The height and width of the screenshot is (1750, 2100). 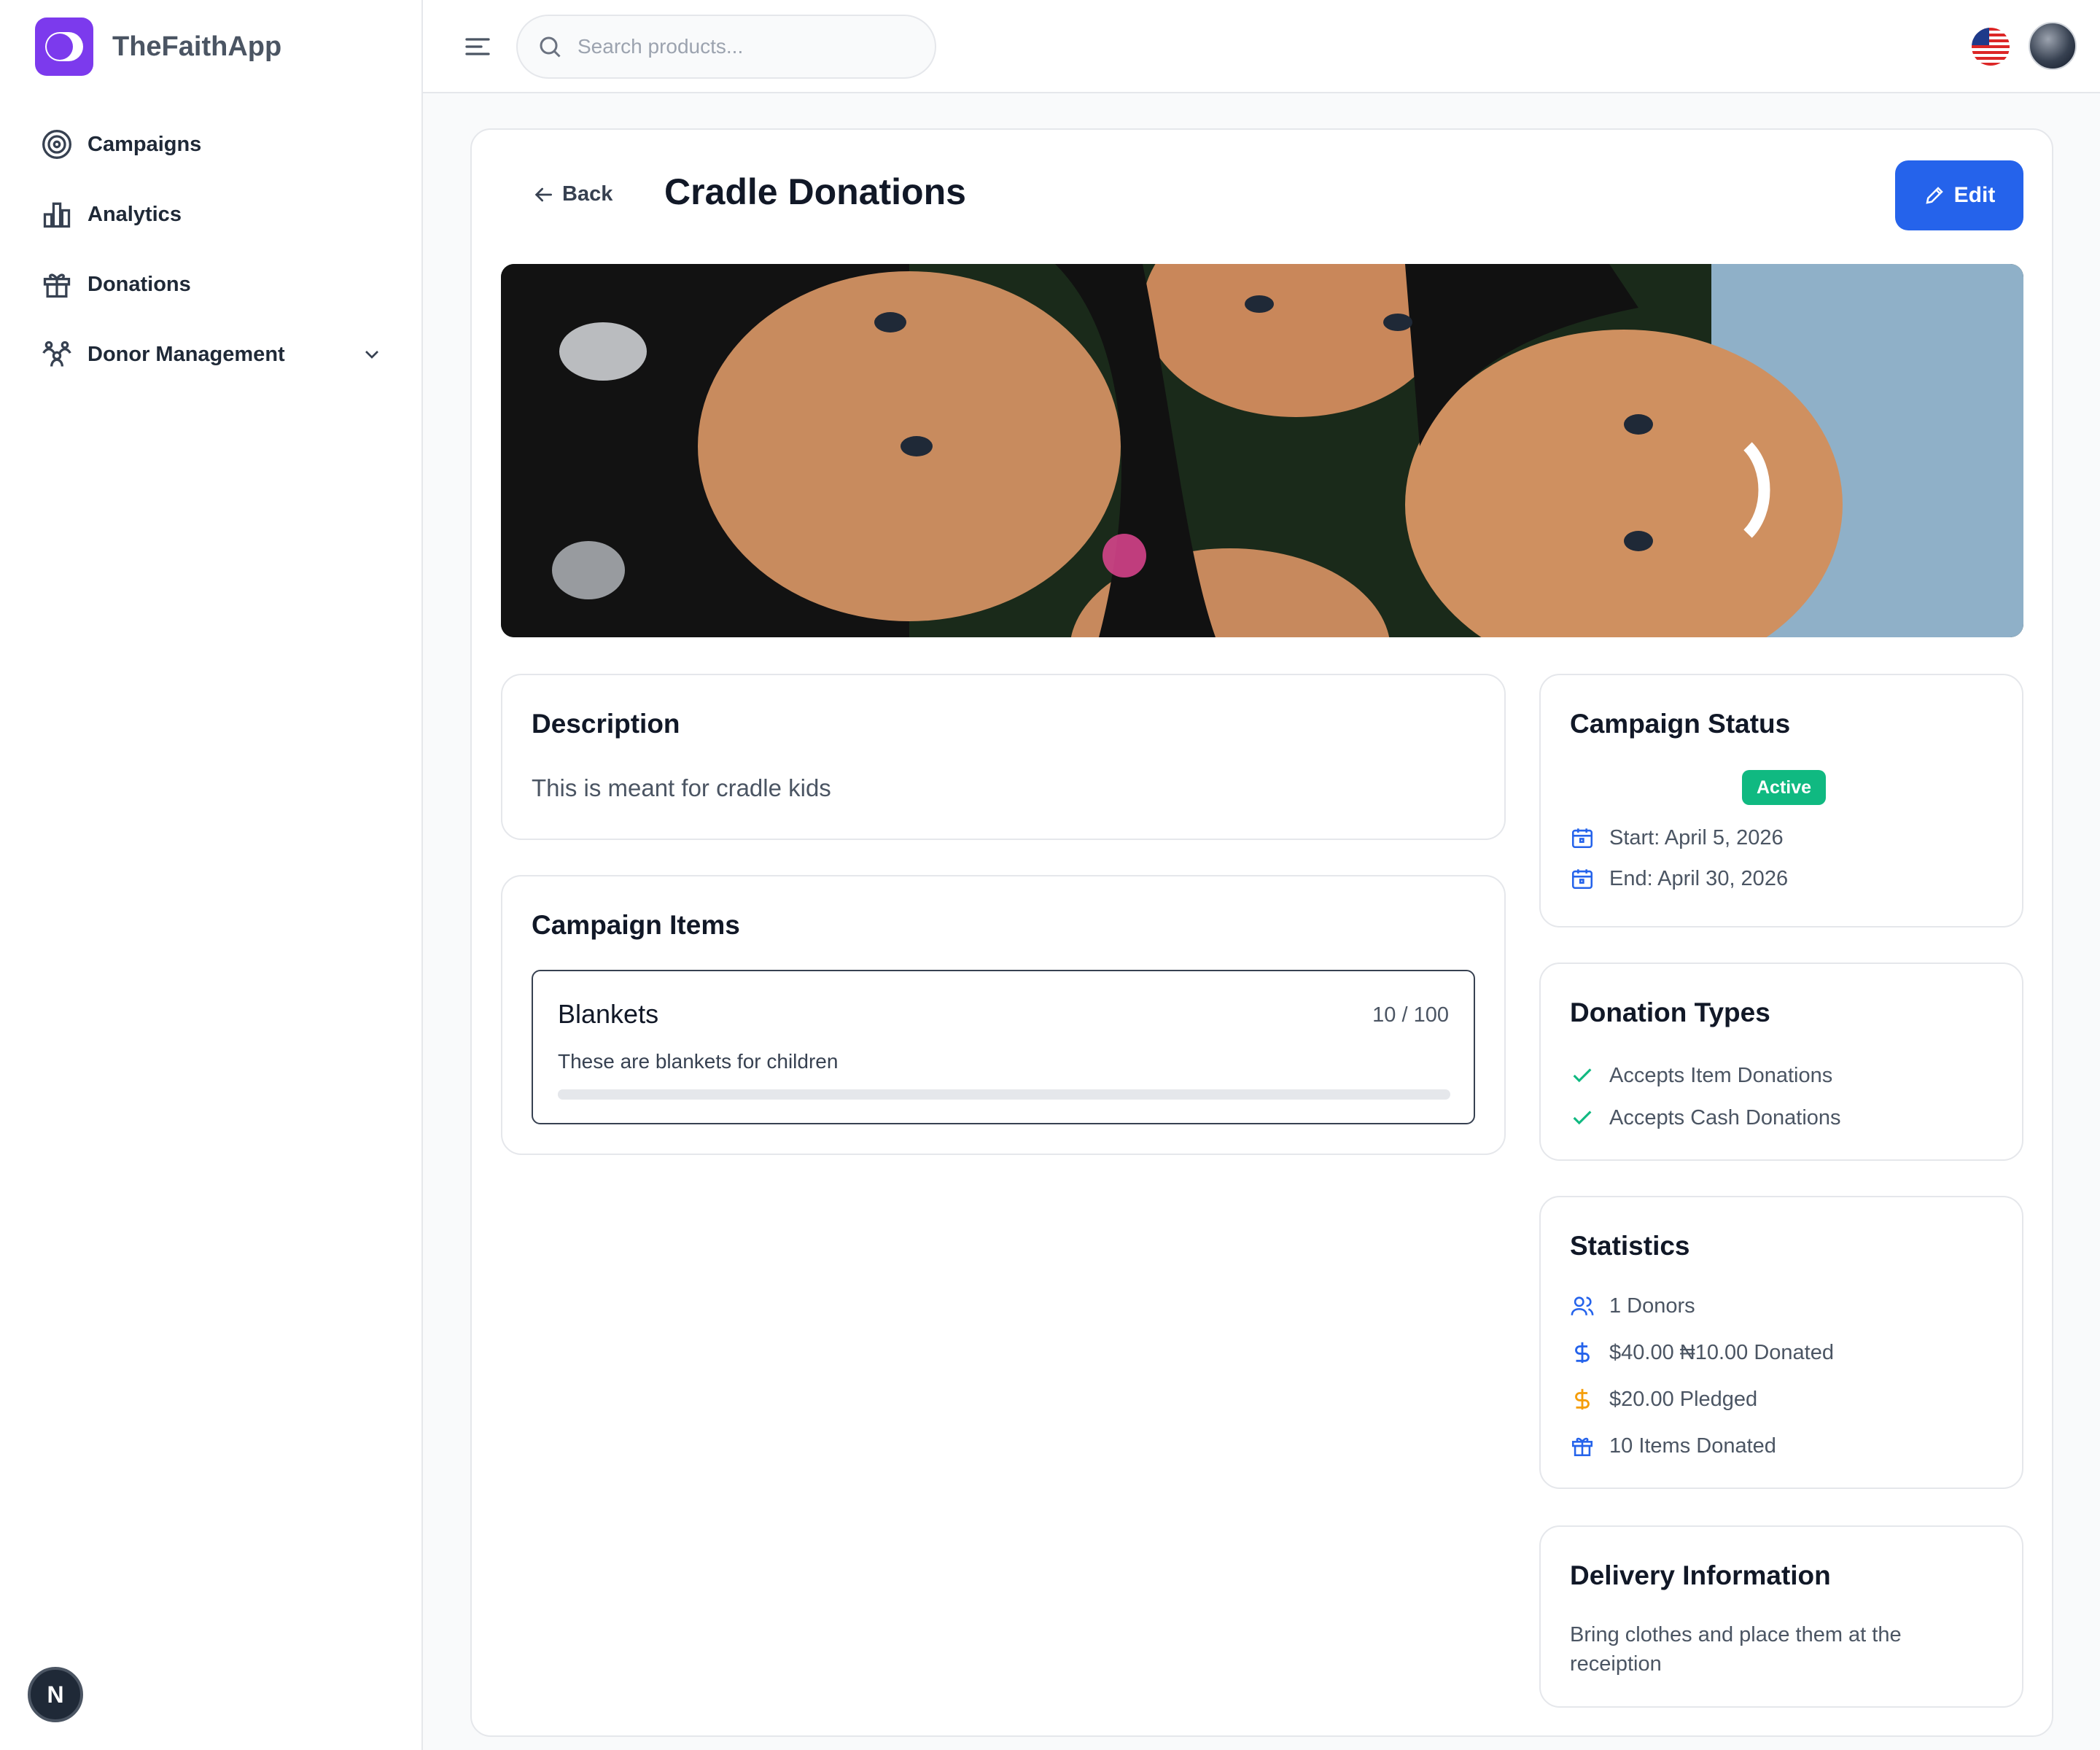 I want to click on item-count: 10 / 100, so click(x=1410, y=1015).